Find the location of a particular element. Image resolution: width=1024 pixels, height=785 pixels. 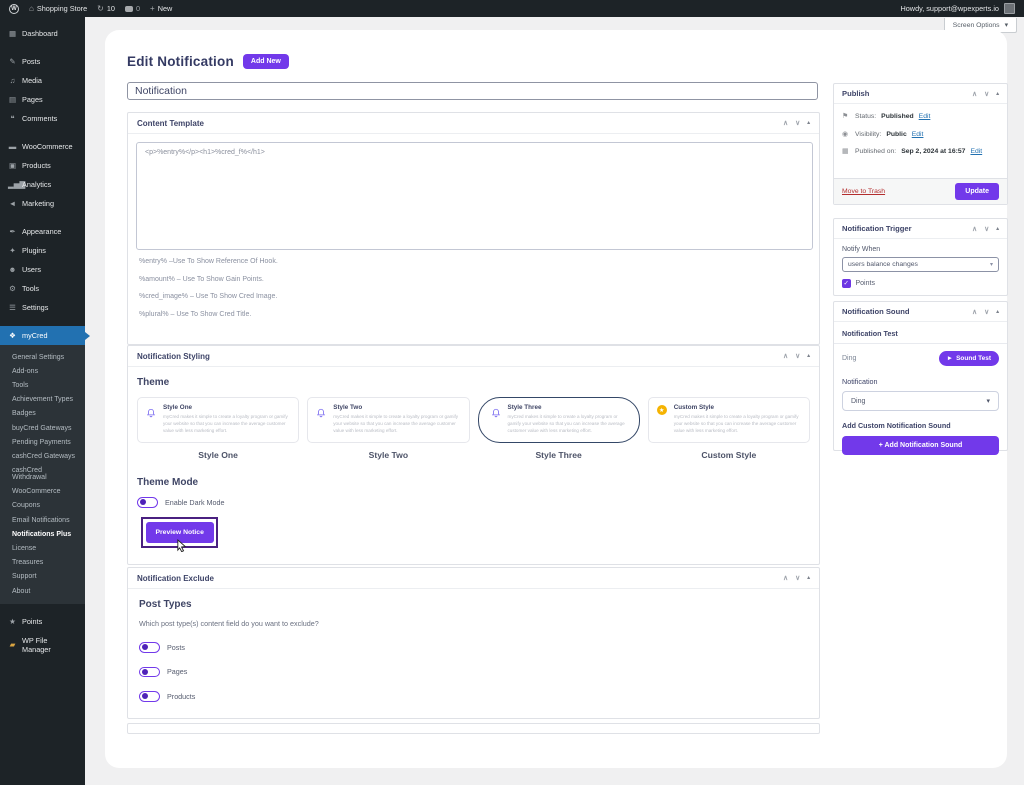

sidebar-item-mycred: ❖ myCred is located at coordinates (45, 335).